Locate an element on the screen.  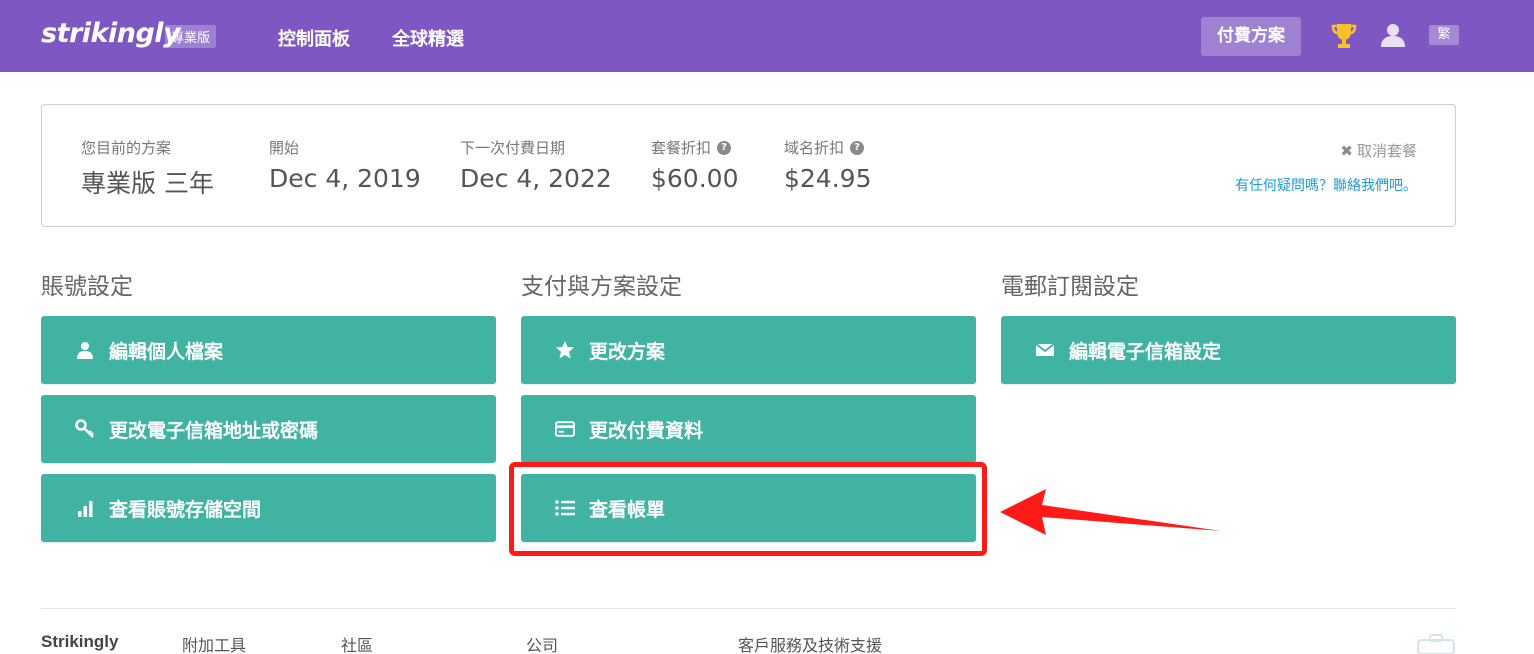
bar-chart-icon is located at coordinates (85, 508).